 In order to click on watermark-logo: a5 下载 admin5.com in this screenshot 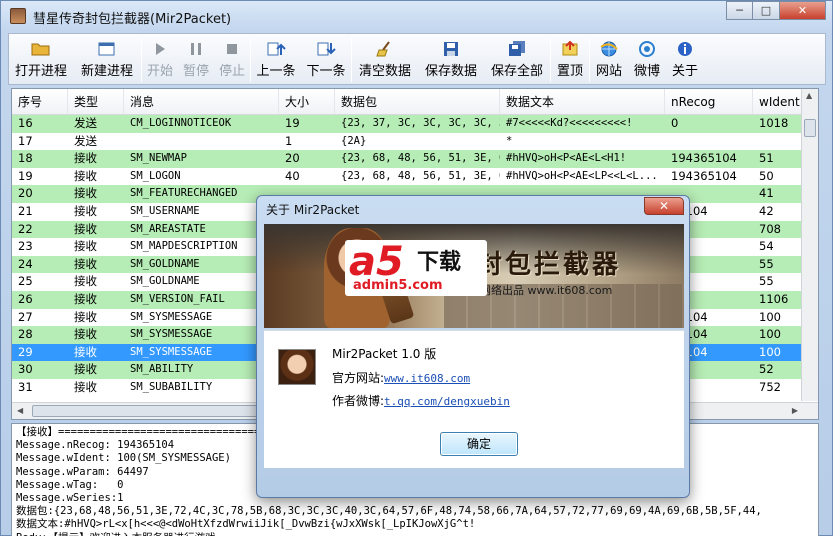, I will do `click(416, 268)`.